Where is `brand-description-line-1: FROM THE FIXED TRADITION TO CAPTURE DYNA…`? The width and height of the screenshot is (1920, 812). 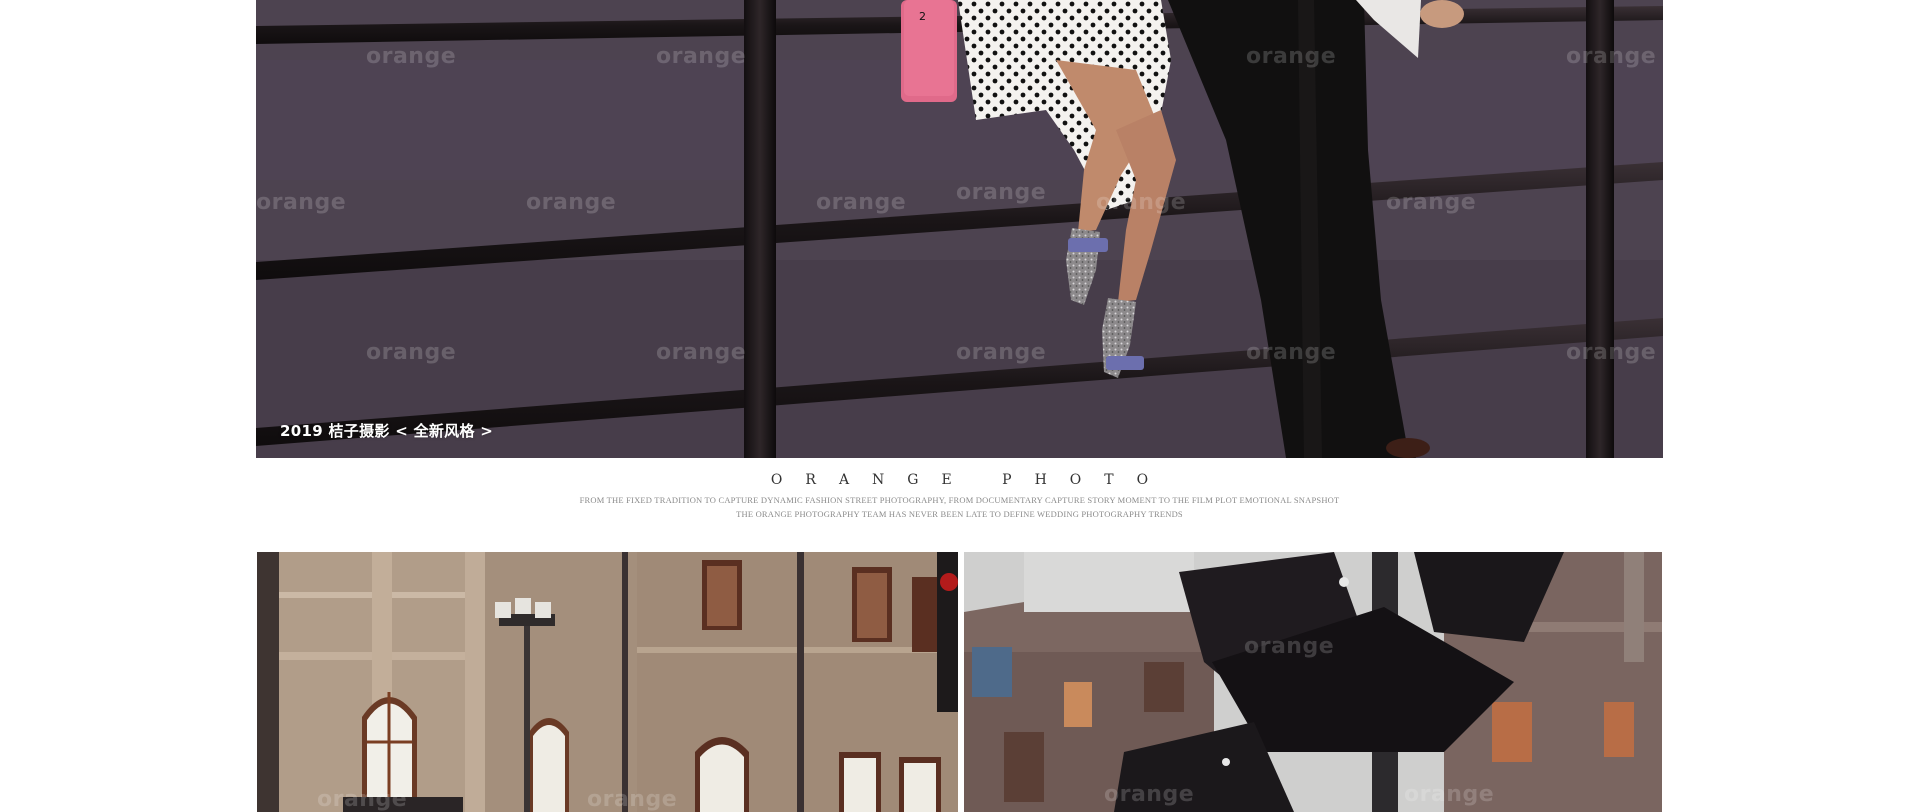
brand-description-line-1: FROM THE FIXED TRADITION TO CAPTURE DYNA… is located at coordinates (959, 500).